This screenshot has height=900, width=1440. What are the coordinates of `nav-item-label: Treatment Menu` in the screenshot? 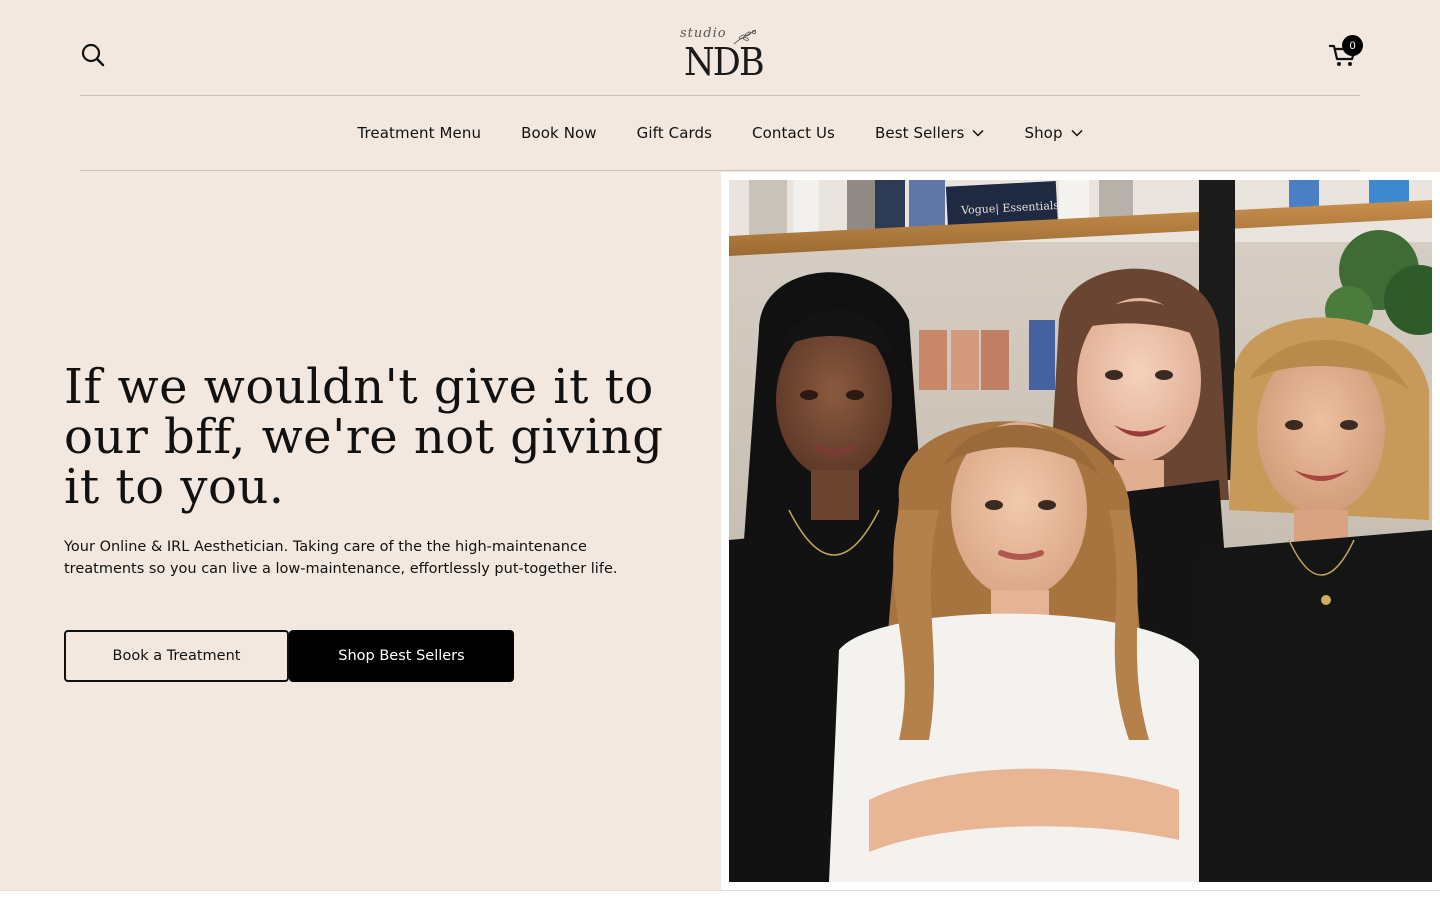 It's located at (419, 133).